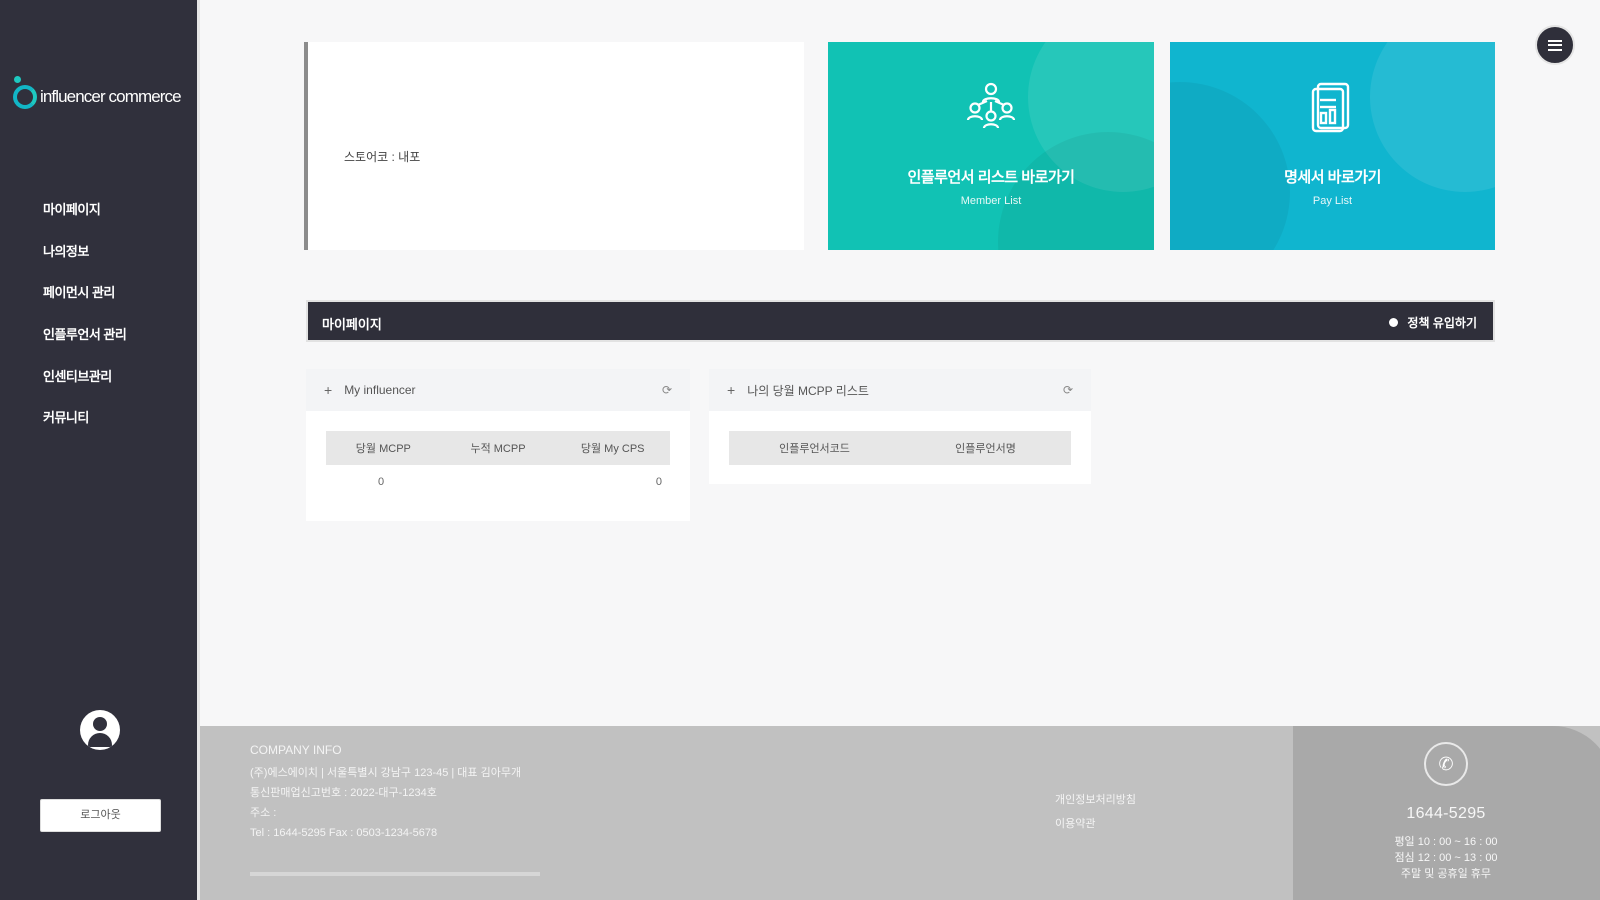  What do you see at coordinates (814, 449) in the screenshot?
I see `column-header: 인플루언서코드` at bounding box center [814, 449].